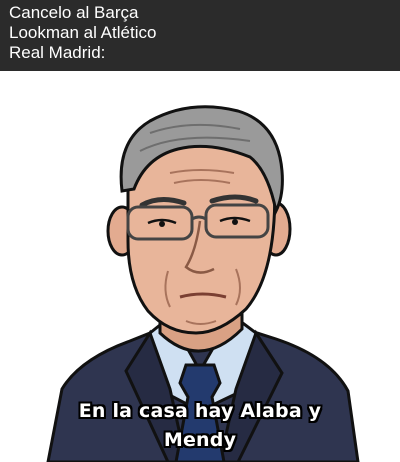 The width and height of the screenshot is (400, 462). Describe the element at coordinates (74, 12) in the screenshot. I see `header-line-1: Cancelo al Barça` at that location.